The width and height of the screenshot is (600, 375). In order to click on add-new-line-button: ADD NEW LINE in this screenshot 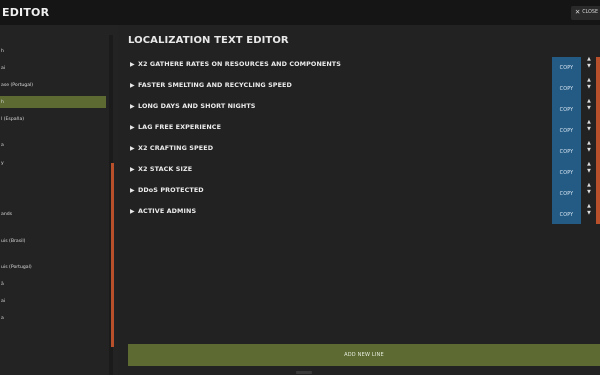, I will do `click(364, 355)`.